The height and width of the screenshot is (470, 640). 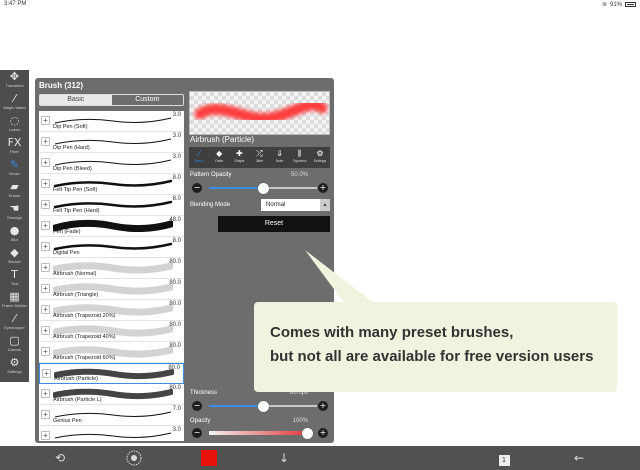 What do you see at coordinates (200, 421) in the screenshot?
I see `opacity-label: Opacity` at bounding box center [200, 421].